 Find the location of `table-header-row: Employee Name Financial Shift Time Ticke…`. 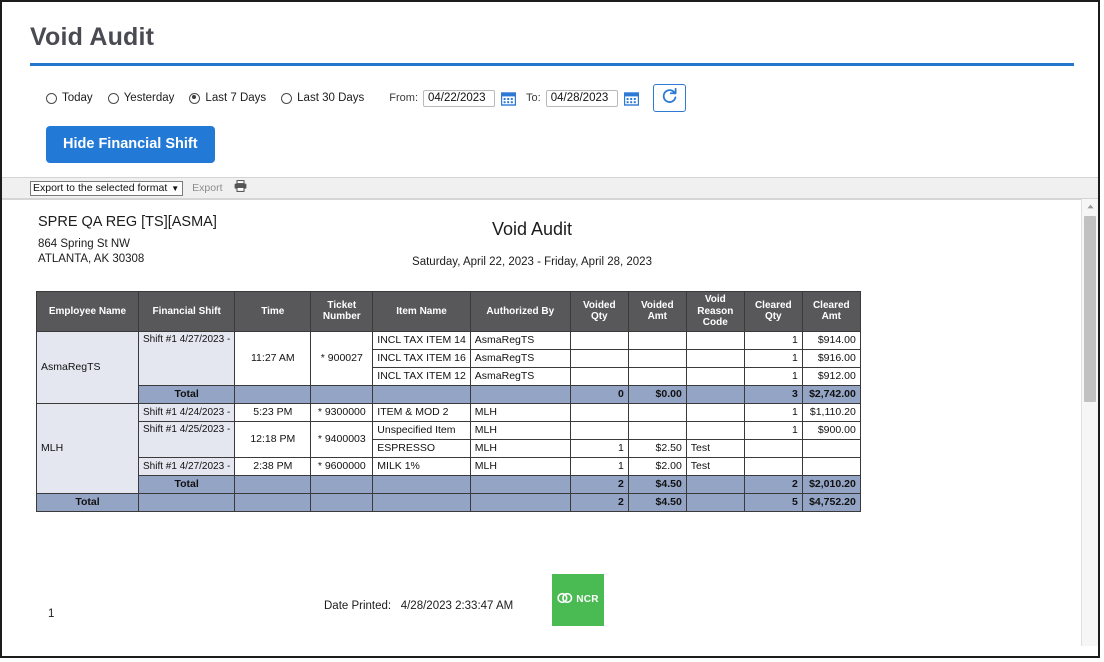

table-header-row: Employee Name Financial Shift Time Ticke… is located at coordinates (448, 311).